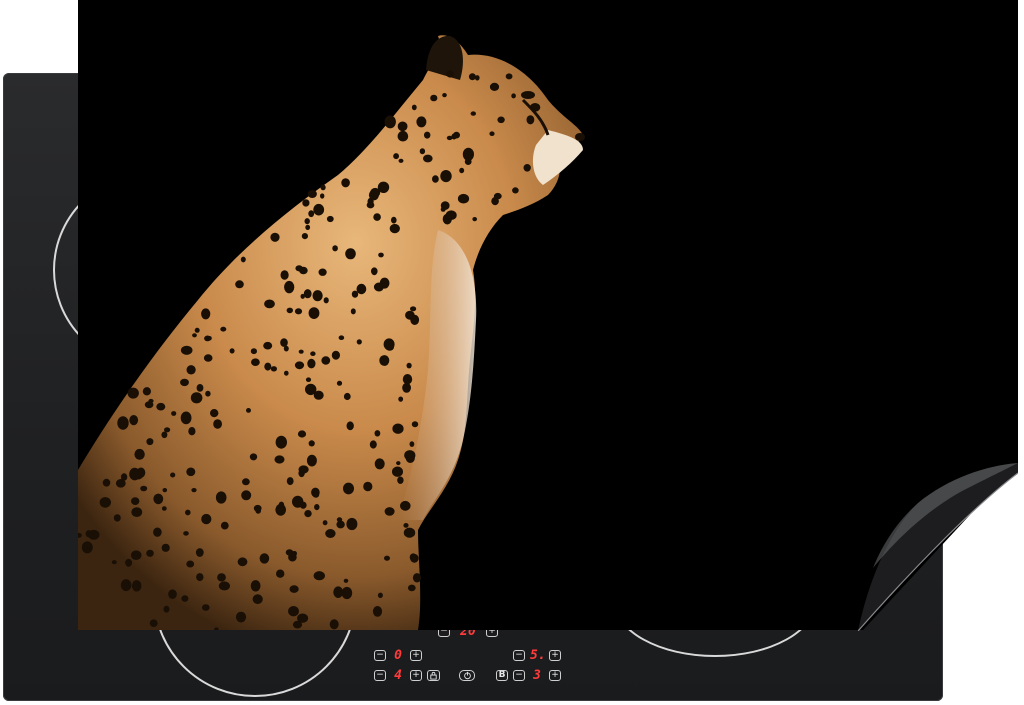  Describe the element at coordinates (398, 655) in the screenshot. I see `zone-control-front-left: − 0 +` at that location.